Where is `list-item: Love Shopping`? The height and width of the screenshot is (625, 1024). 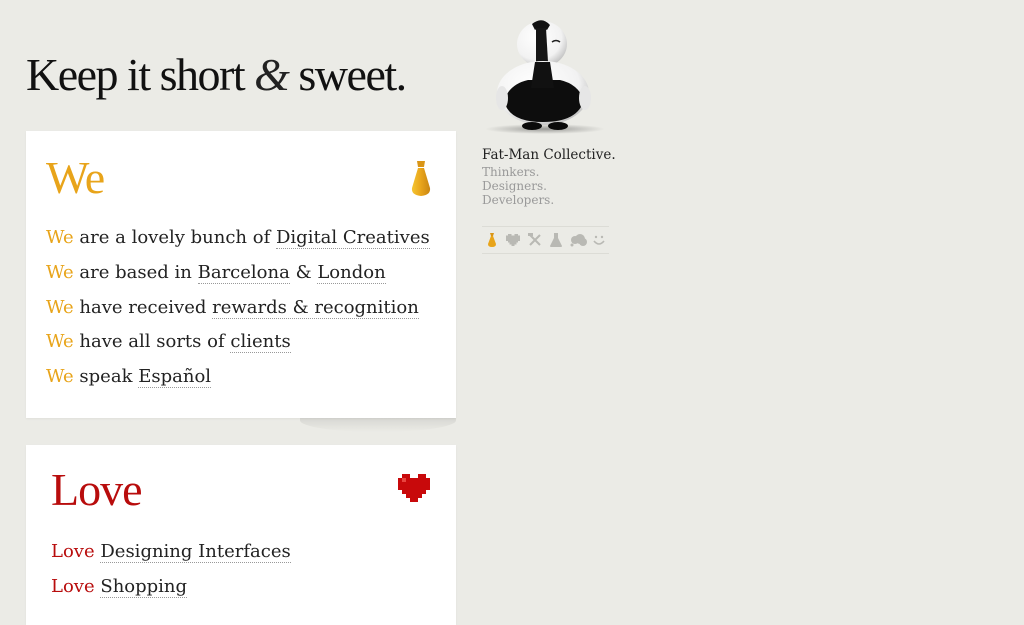 list-item: Love Shopping is located at coordinates (171, 592).